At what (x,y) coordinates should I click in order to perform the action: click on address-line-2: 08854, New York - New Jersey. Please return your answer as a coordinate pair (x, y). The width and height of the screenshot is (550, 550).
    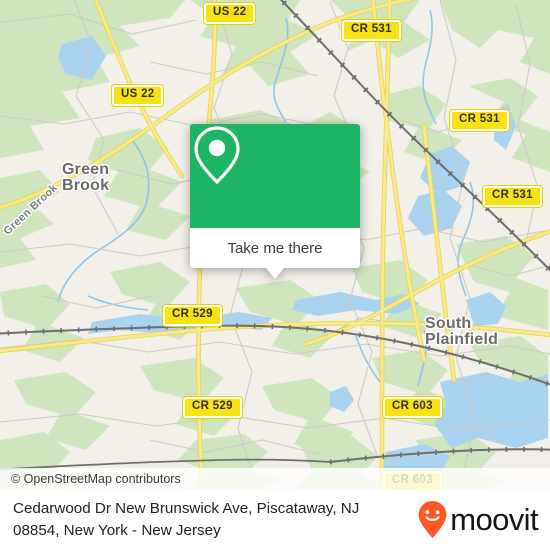
    Looking at the image, I should click on (117, 530).